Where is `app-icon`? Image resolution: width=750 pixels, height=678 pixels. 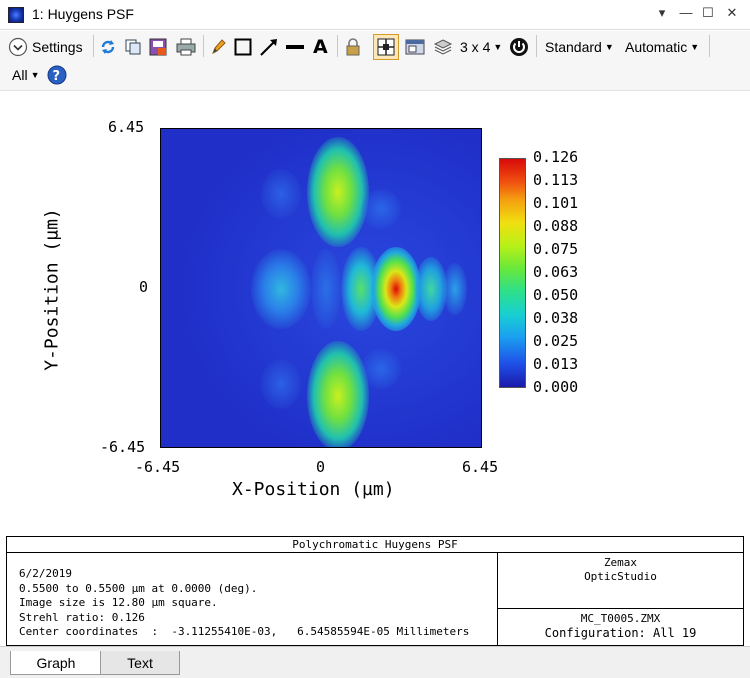 app-icon is located at coordinates (16, 15).